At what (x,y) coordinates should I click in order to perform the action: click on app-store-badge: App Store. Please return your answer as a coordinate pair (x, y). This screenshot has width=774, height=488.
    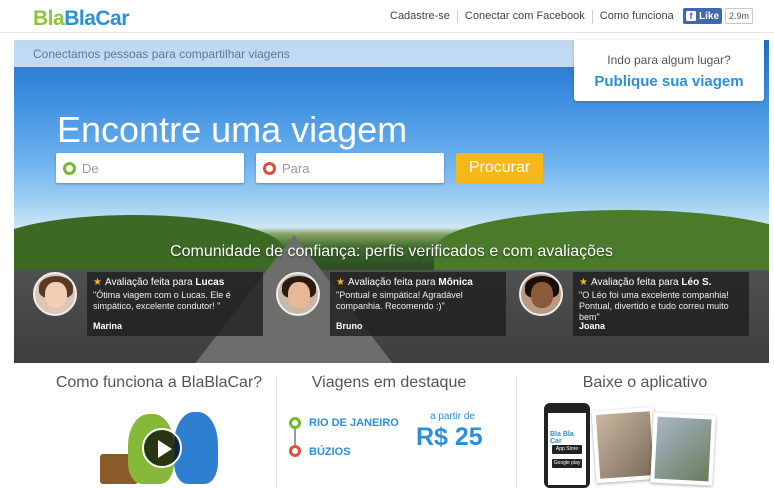
    Looking at the image, I should click on (567, 449).